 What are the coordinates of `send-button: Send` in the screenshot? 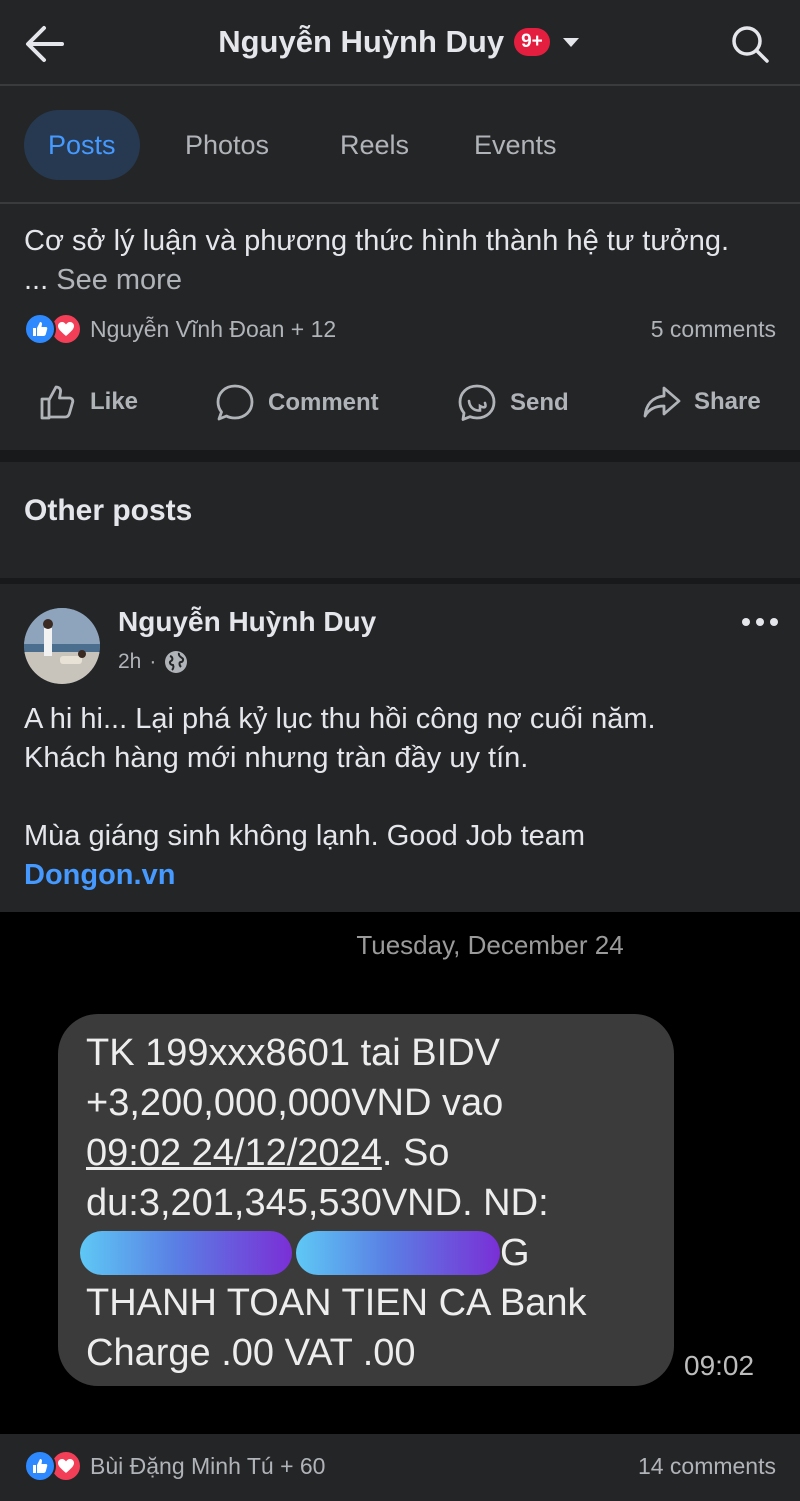 It's located at (512, 403).